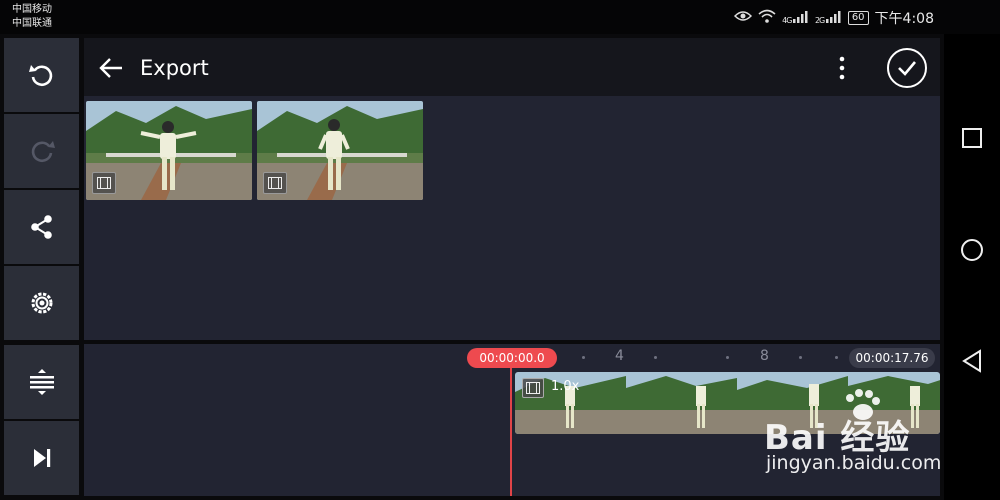 Image resolution: width=1000 pixels, height=500 pixels. I want to click on undo-button, so click(41, 75).